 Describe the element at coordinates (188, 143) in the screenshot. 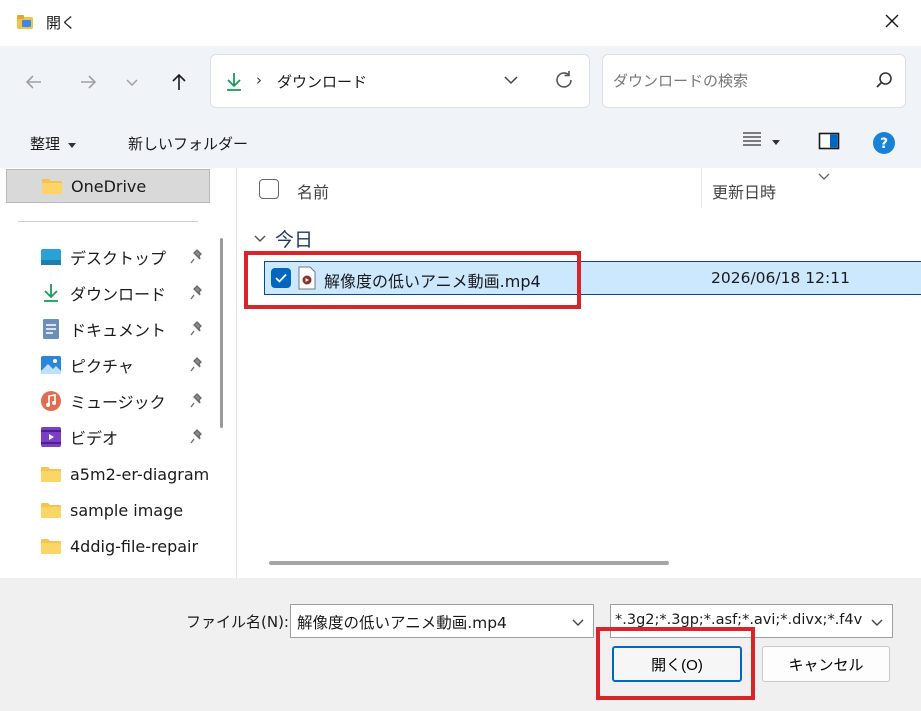

I see `new-folder-button: 新しいフォルダー` at that location.